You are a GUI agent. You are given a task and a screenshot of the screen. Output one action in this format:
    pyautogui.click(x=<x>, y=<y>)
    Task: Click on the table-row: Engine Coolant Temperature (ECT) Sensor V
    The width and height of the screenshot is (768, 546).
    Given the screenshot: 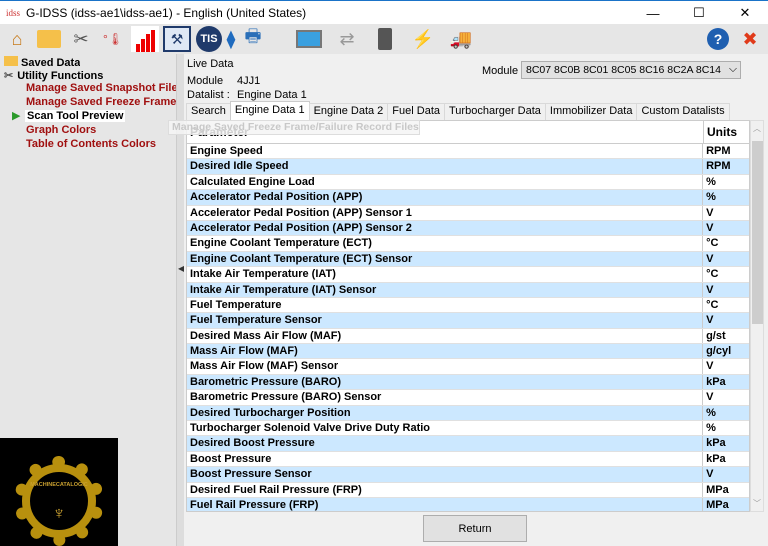 What is the action you would take?
    pyautogui.click(x=468, y=259)
    